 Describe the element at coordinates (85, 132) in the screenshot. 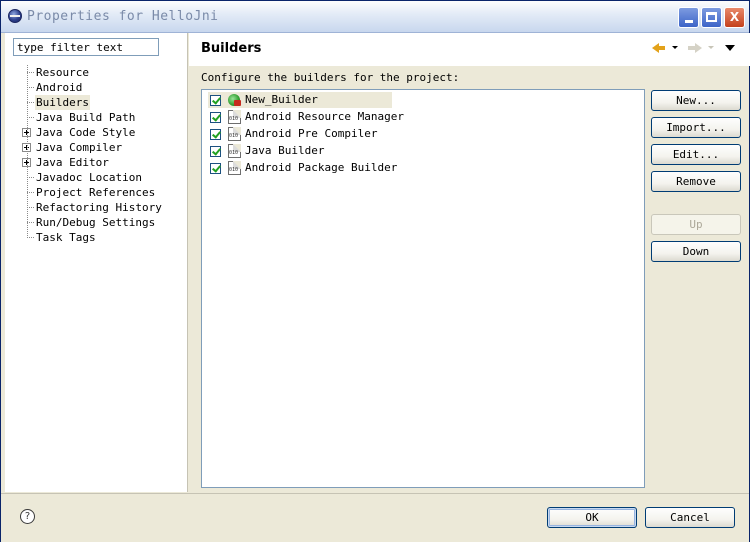

I see `tree-item: Java Code Style` at that location.